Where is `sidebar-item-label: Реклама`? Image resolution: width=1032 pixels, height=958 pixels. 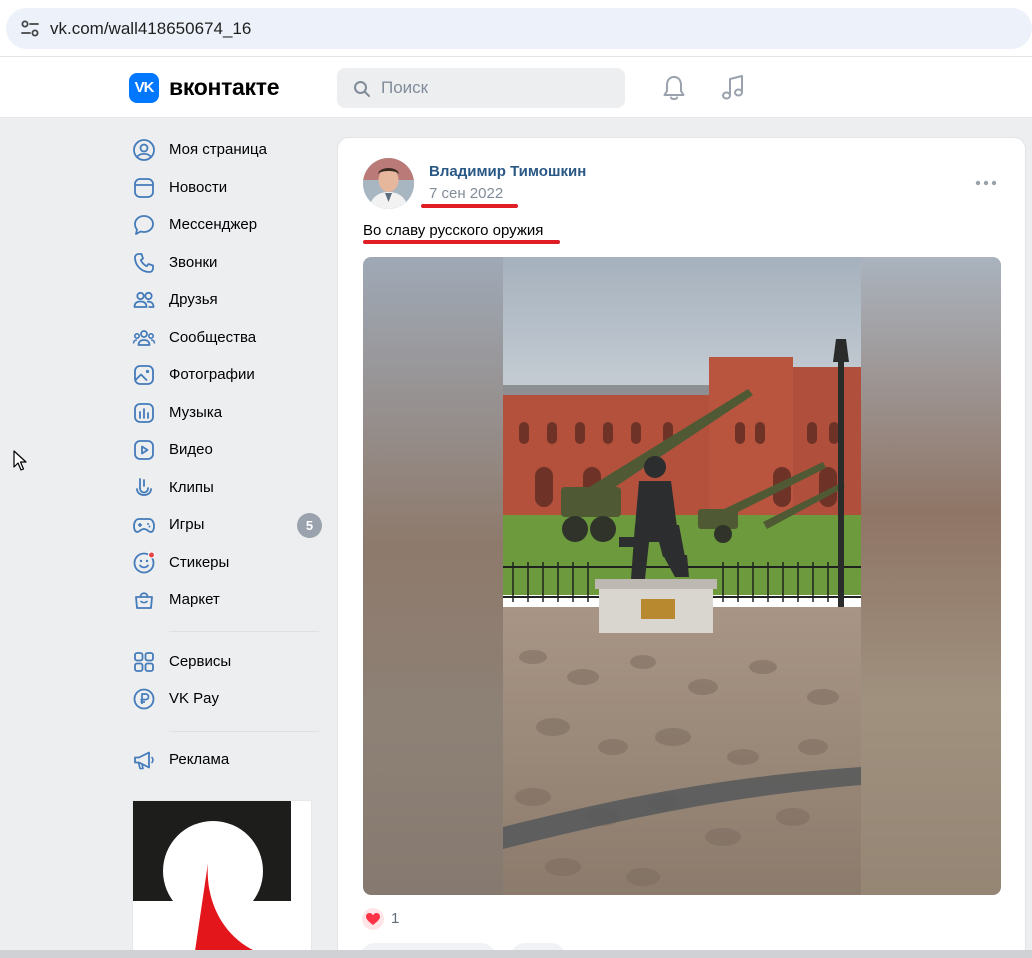 sidebar-item-label: Реклама is located at coordinates (199, 759).